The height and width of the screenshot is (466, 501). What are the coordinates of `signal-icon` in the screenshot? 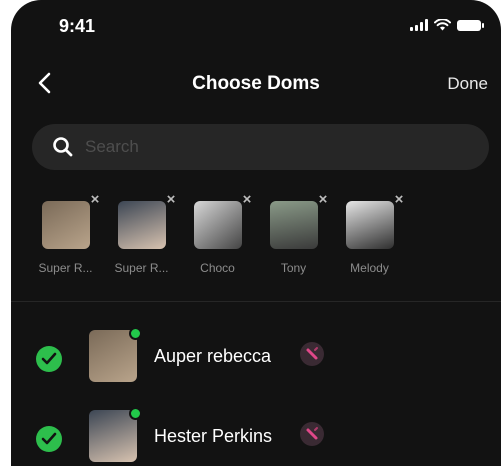 It's located at (419, 25).